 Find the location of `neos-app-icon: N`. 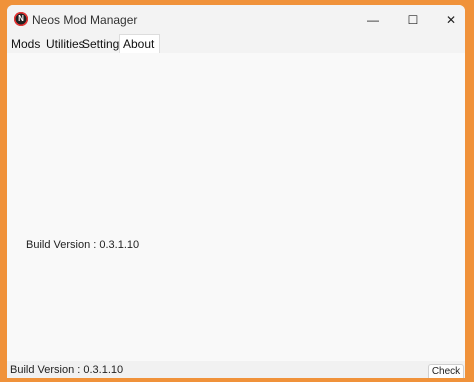

neos-app-icon: N is located at coordinates (21, 19).